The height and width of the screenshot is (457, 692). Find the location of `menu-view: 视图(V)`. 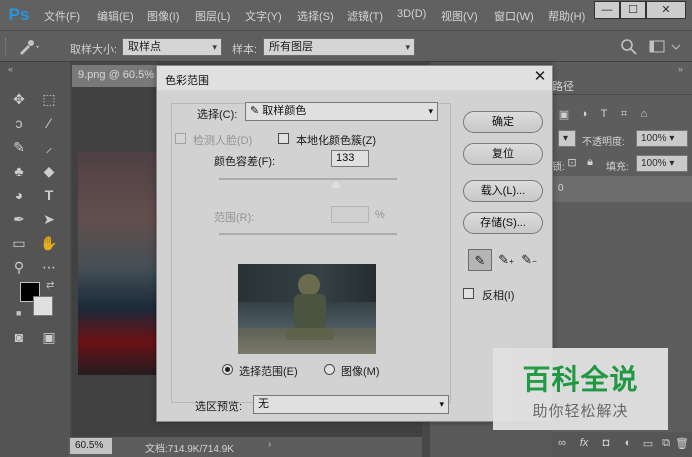

menu-view: 视图(V) is located at coordinates (459, 16).